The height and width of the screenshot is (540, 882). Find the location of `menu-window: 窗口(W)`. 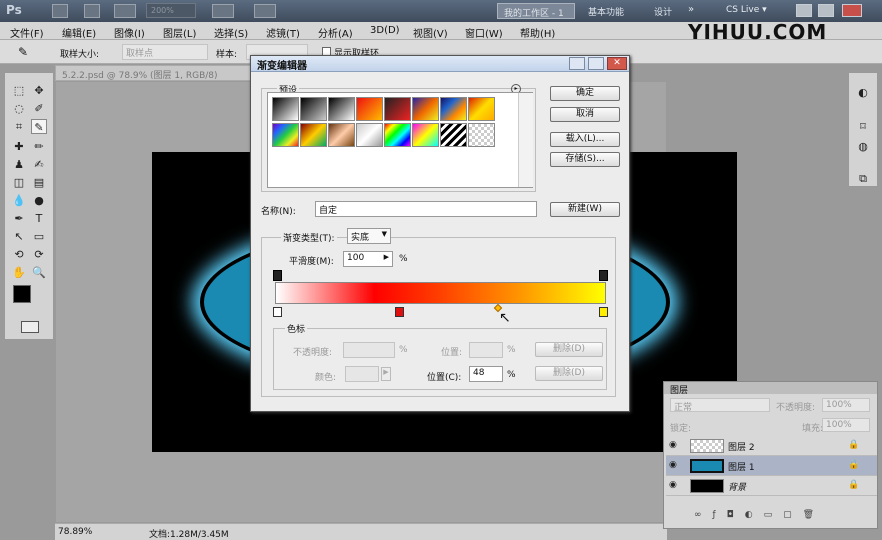

menu-window: 窗口(W) is located at coordinates (484, 32).